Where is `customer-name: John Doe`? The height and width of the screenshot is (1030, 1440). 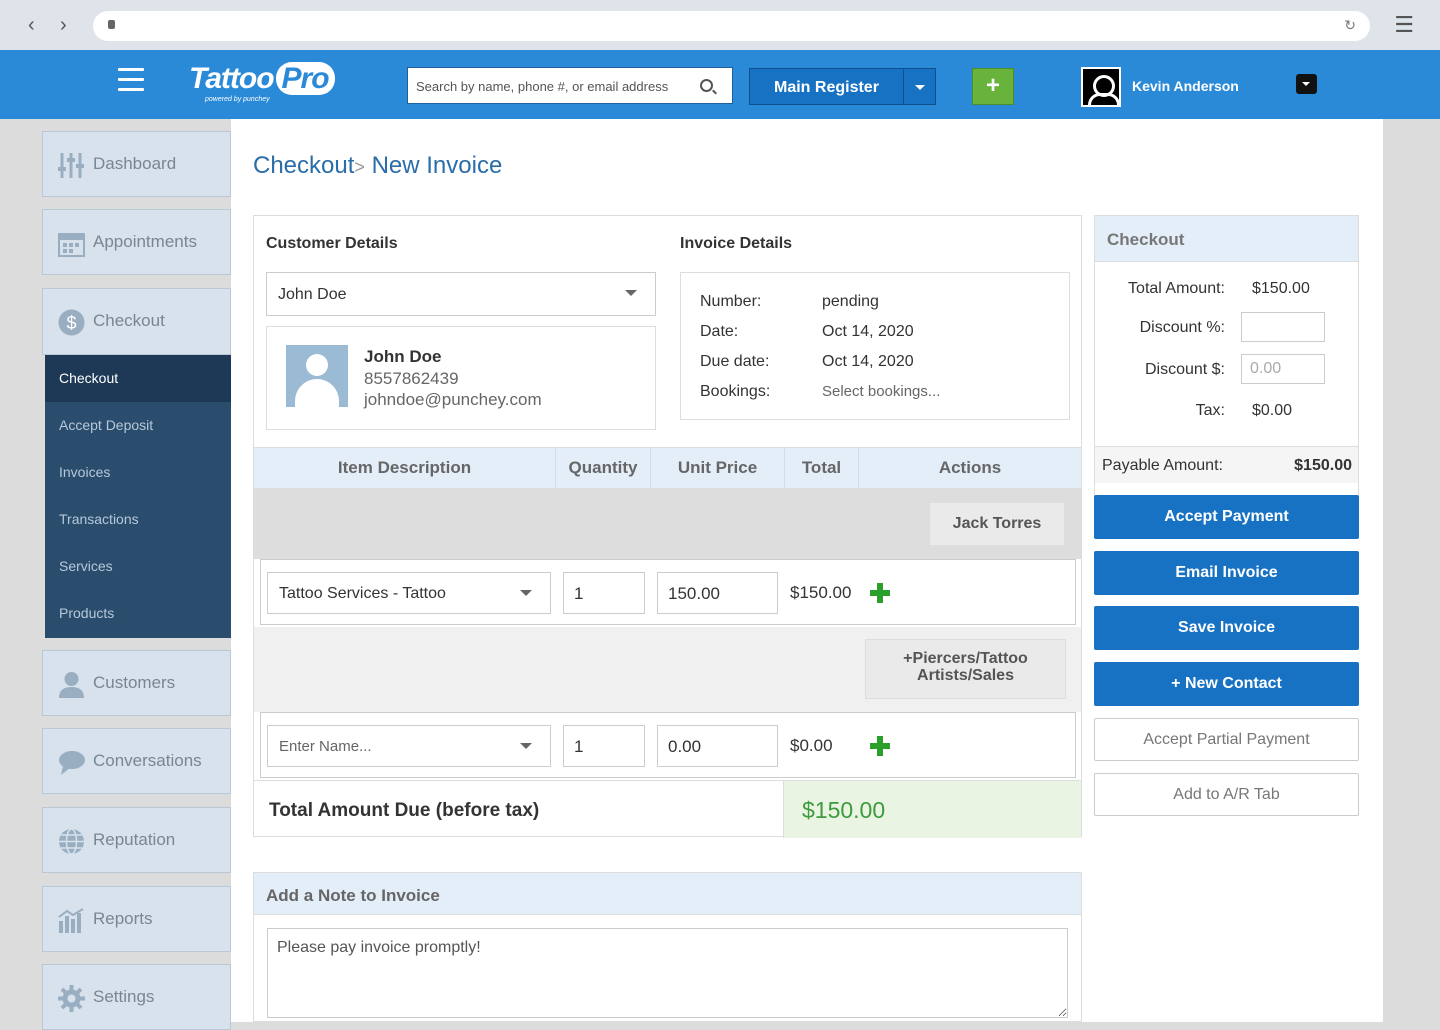
customer-name: John Doe is located at coordinates (403, 356).